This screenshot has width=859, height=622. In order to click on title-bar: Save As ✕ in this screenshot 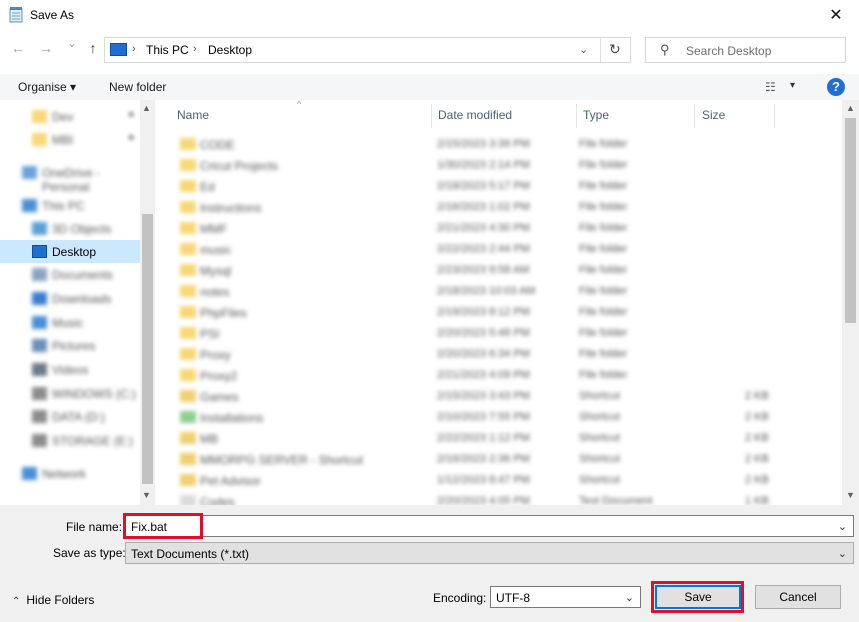, I will do `click(429, 15)`.